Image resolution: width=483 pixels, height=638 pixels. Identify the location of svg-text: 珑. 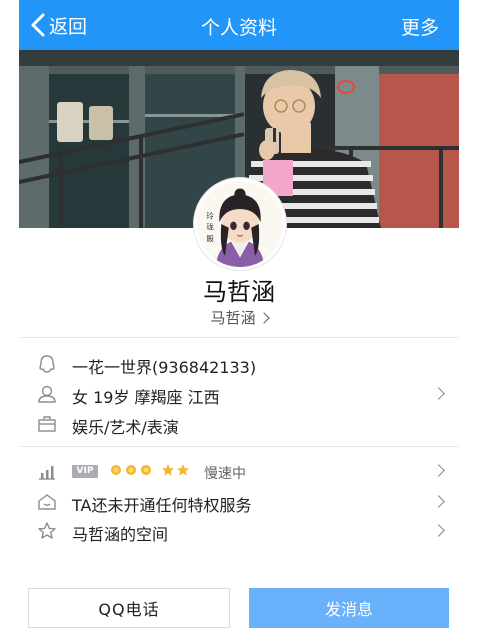
(210, 227).